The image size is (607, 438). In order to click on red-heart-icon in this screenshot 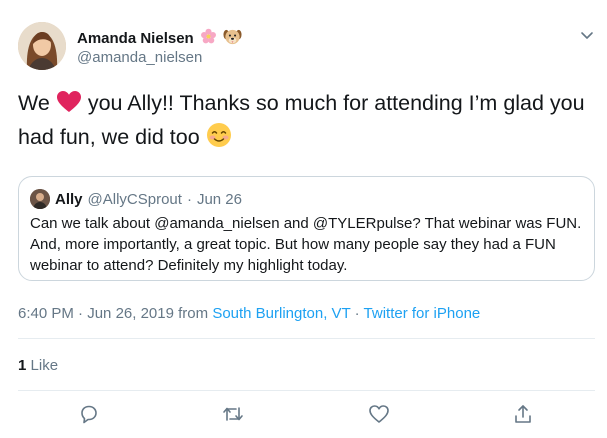, I will do `click(69, 106)`.